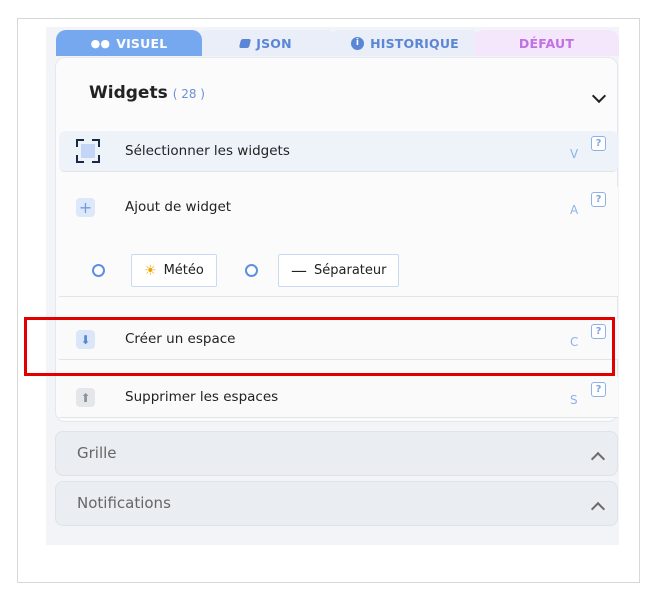  Describe the element at coordinates (414, 43) in the screenshot. I see `tab-historique-label: HISTORIQUE` at that location.